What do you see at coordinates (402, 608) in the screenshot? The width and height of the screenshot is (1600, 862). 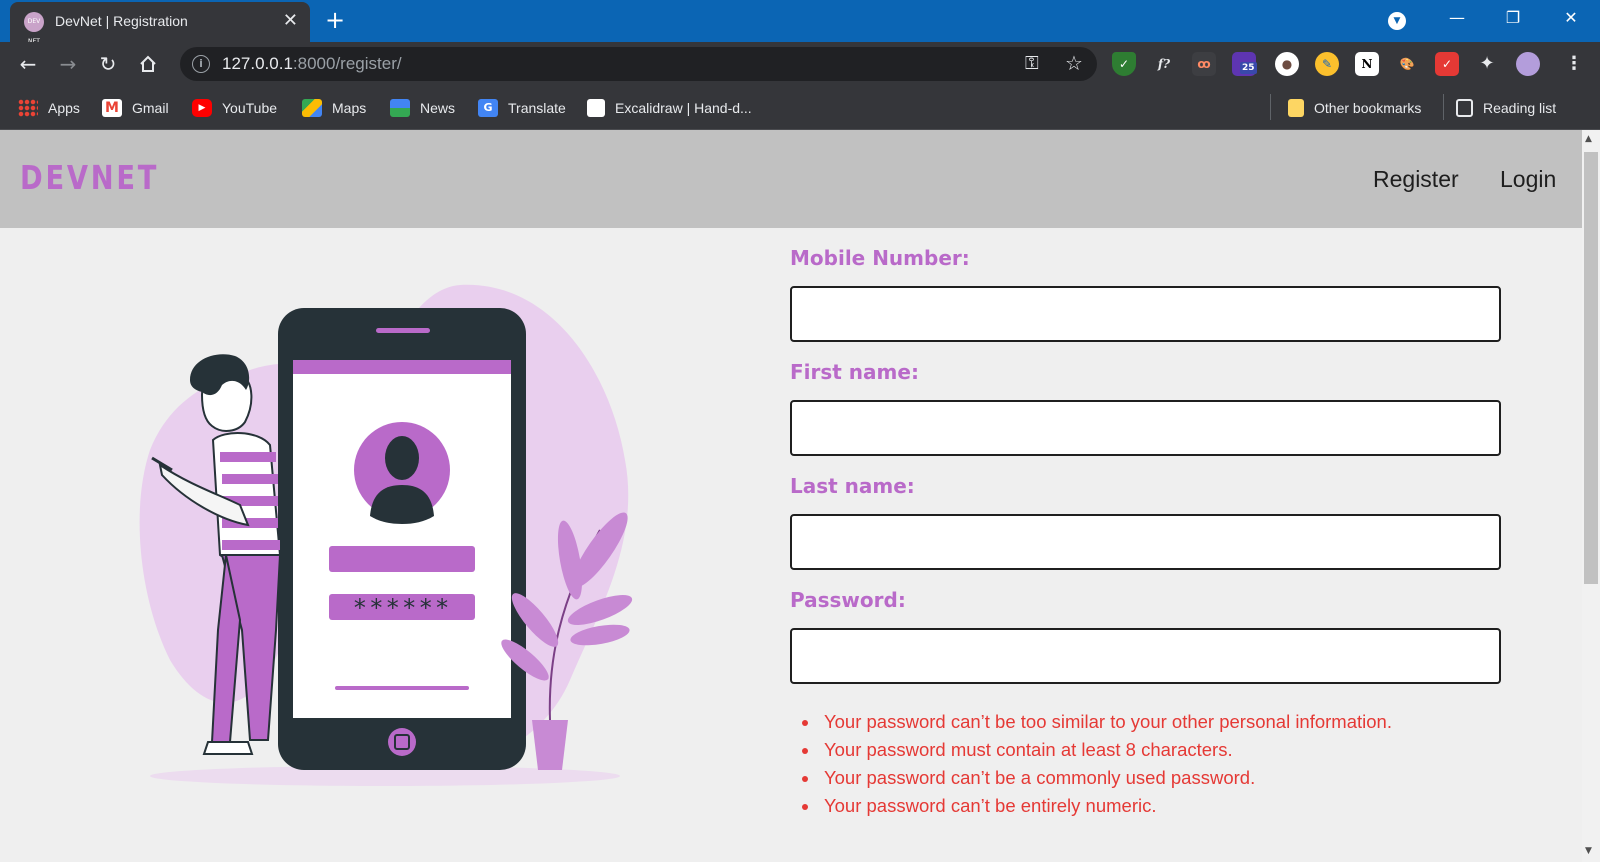 I see `password-mask-text: ******` at bounding box center [402, 608].